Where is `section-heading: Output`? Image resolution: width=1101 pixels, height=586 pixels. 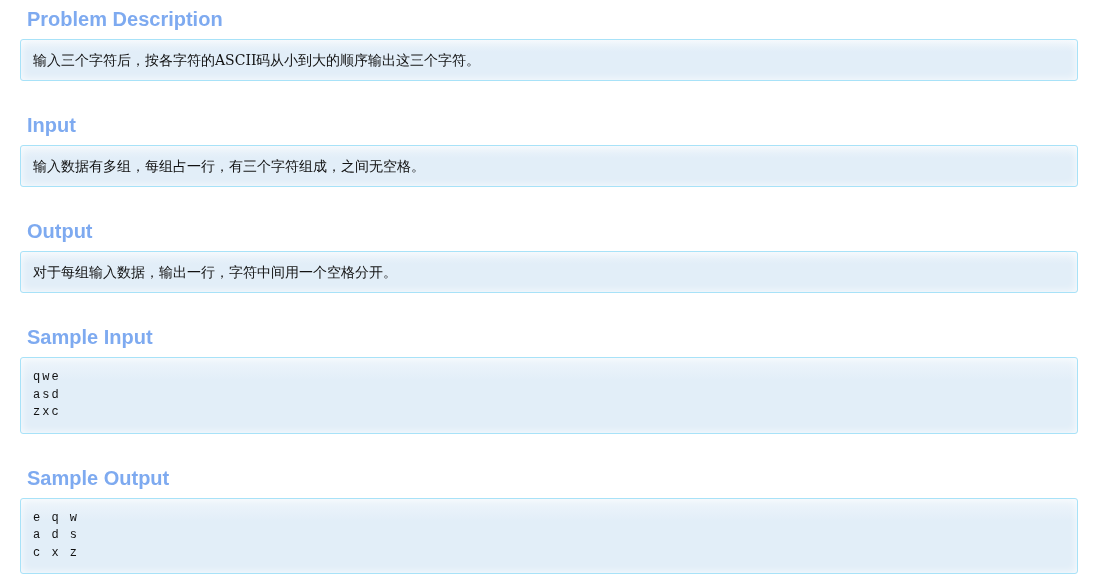
section-heading: Output is located at coordinates (59, 231).